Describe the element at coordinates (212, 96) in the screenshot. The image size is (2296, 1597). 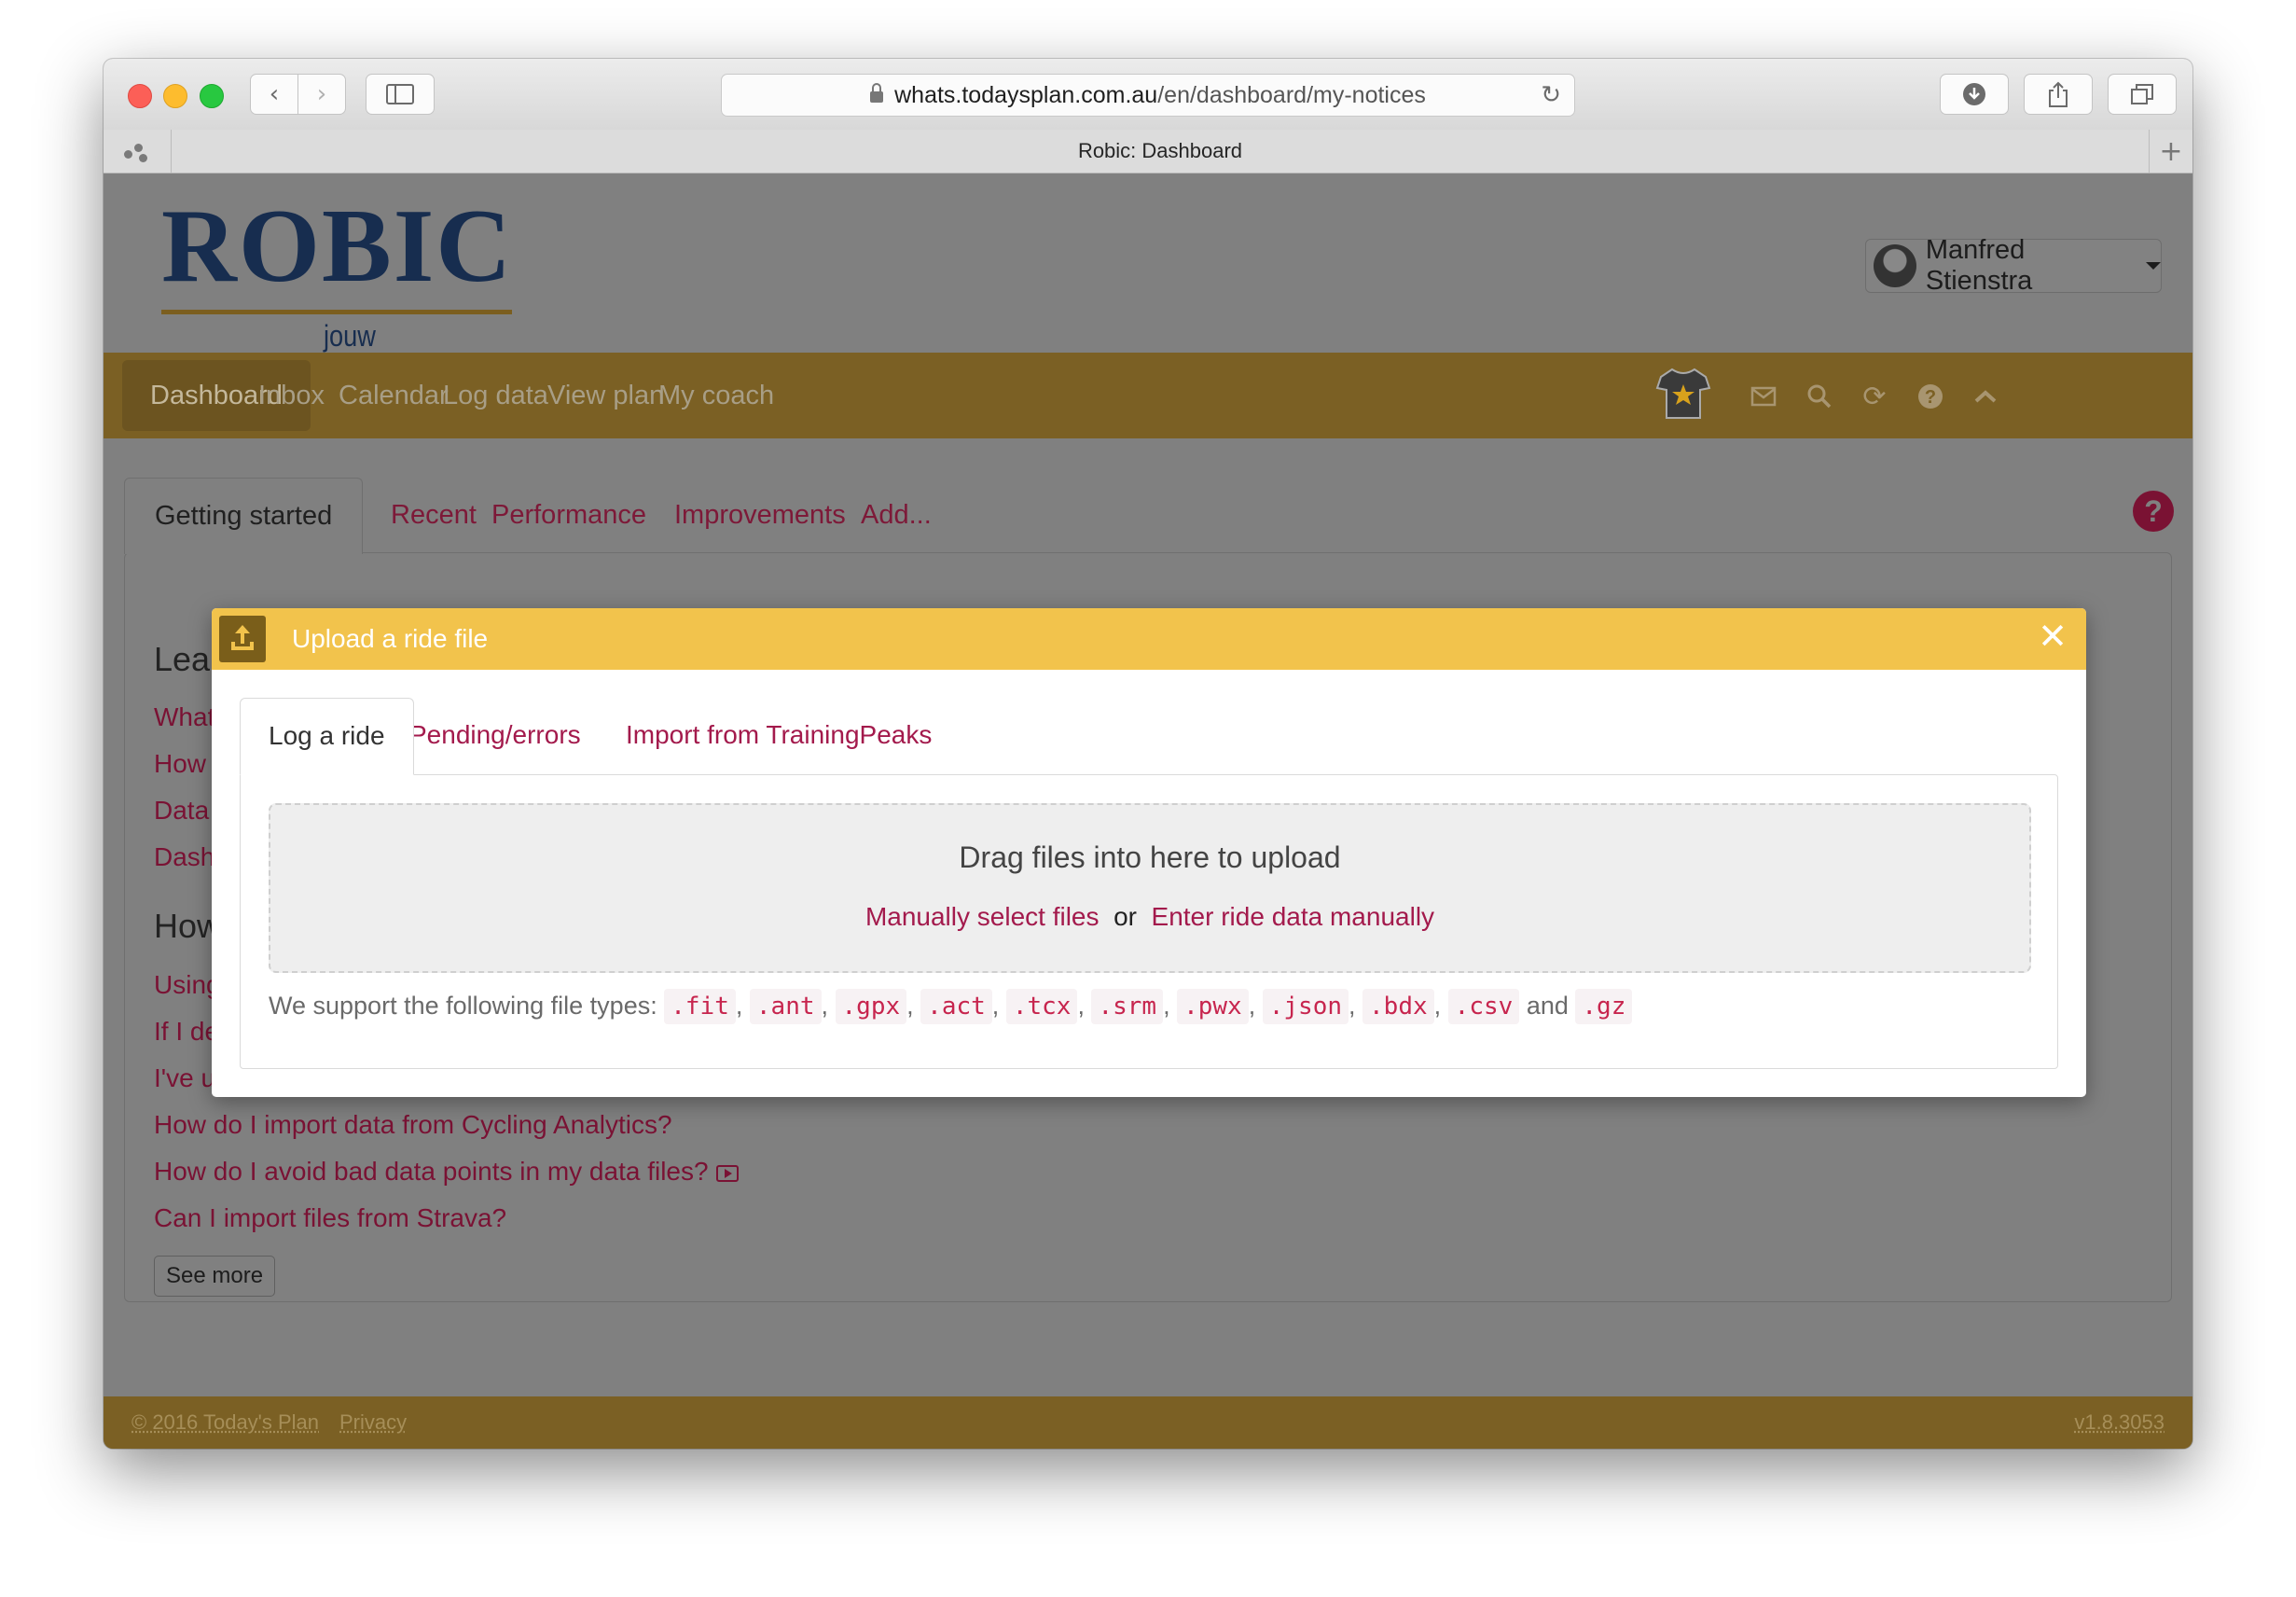
I see `zoom-window-button` at that location.